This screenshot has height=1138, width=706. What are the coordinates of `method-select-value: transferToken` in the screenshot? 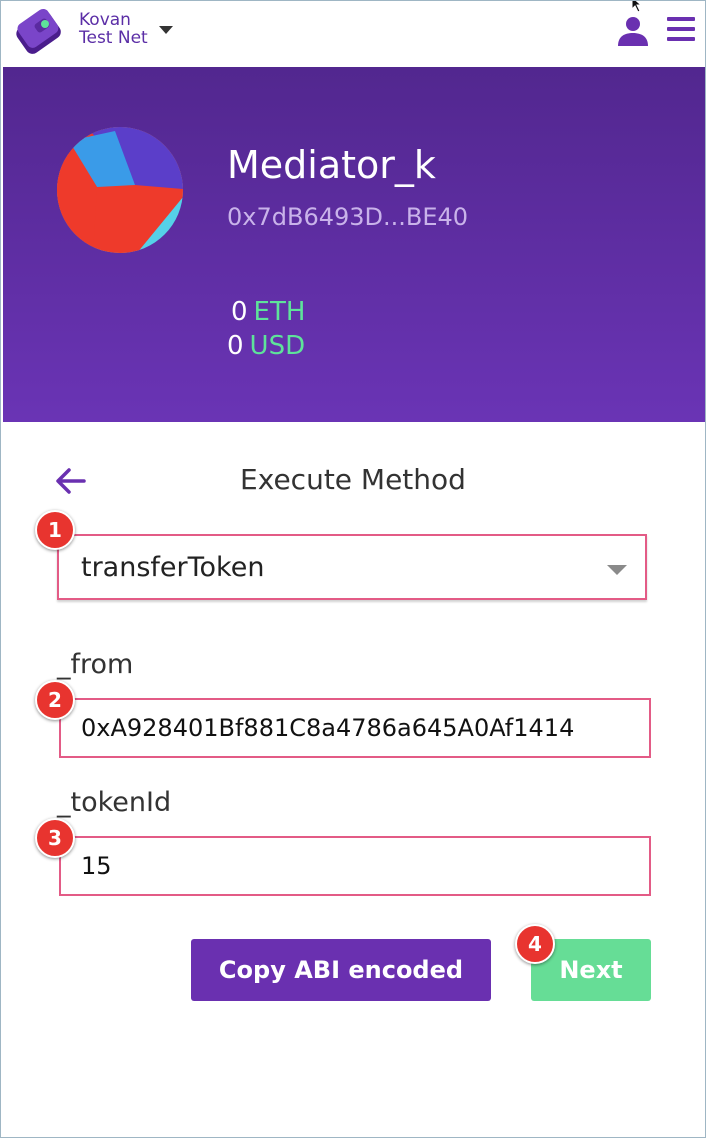 It's located at (173, 567).